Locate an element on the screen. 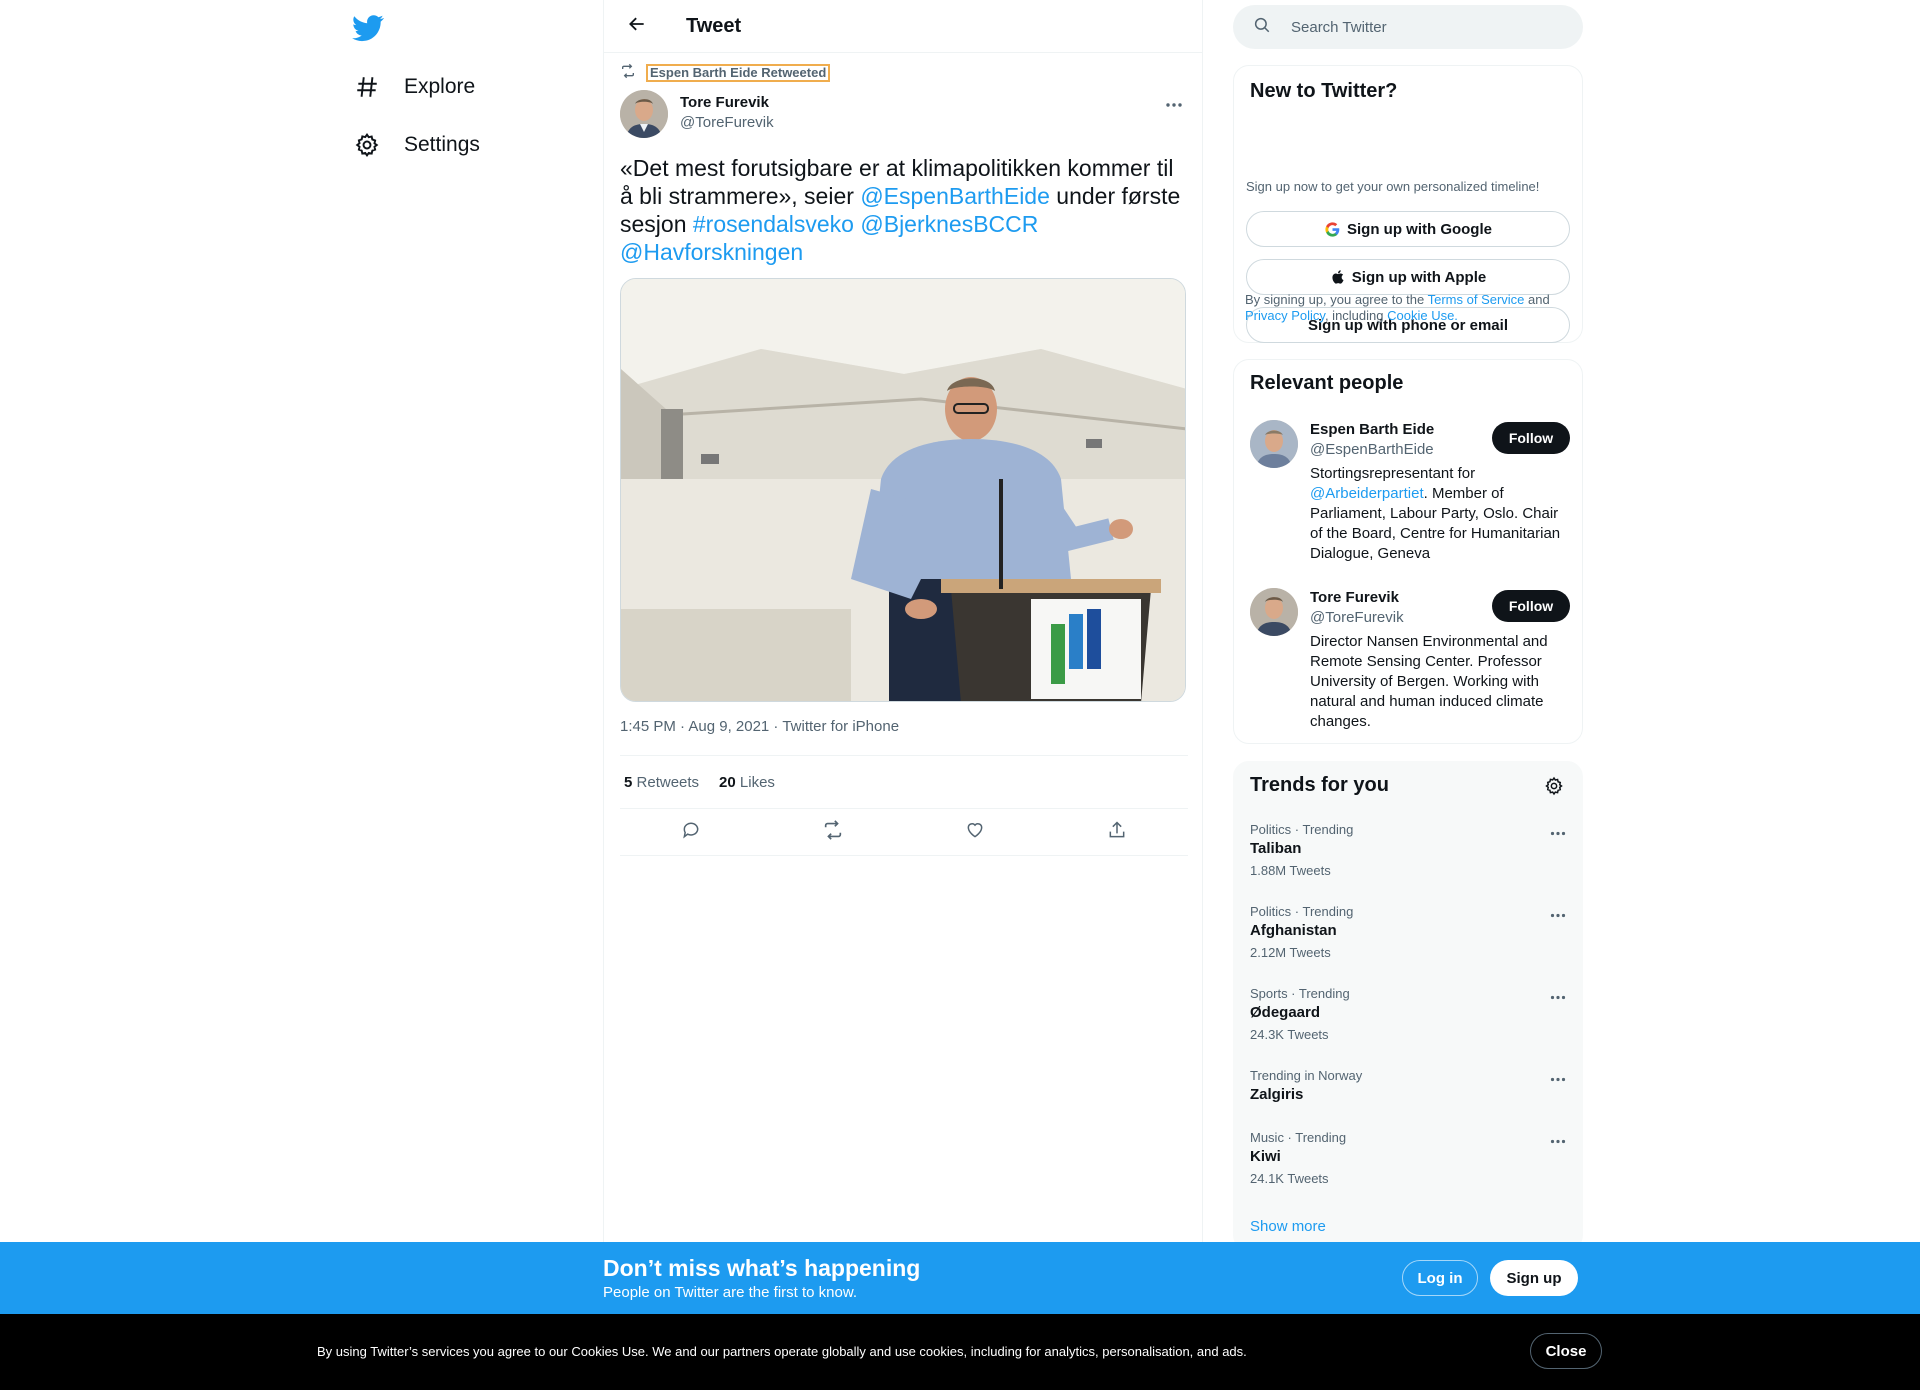 Image resolution: width=1920 pixels, height=1390 pixels. likes-count: 20 is located at coordinates (727, 782).